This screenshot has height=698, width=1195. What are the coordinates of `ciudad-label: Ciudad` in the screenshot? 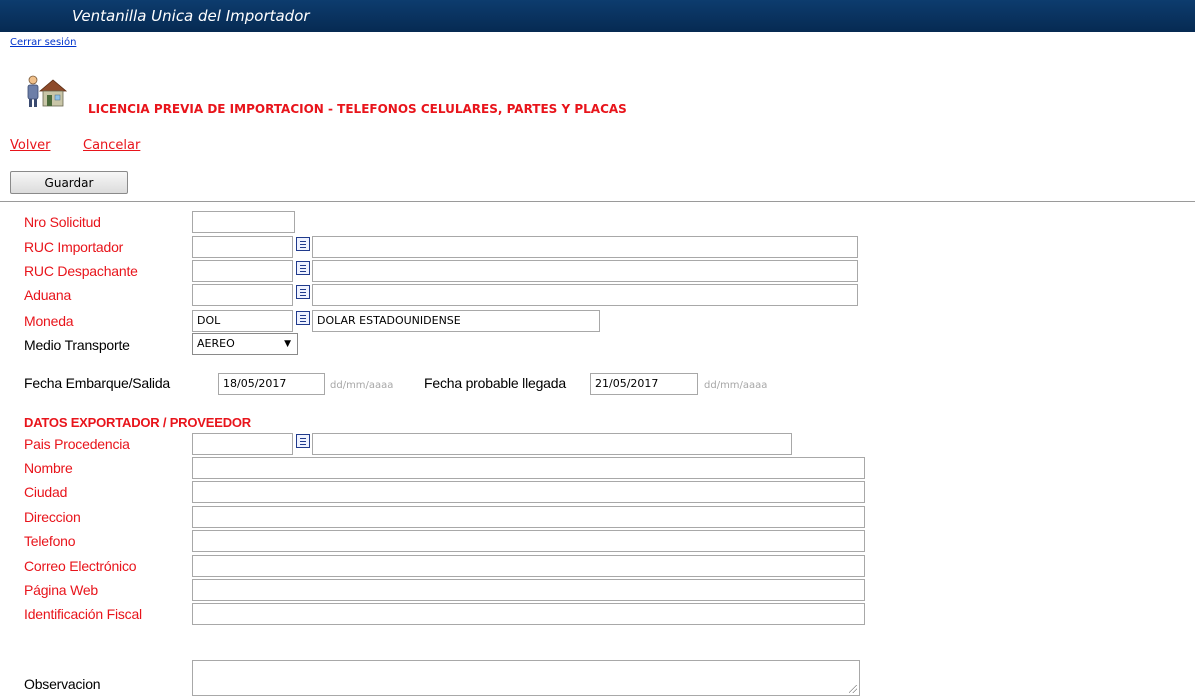 It's located at (46, 492).